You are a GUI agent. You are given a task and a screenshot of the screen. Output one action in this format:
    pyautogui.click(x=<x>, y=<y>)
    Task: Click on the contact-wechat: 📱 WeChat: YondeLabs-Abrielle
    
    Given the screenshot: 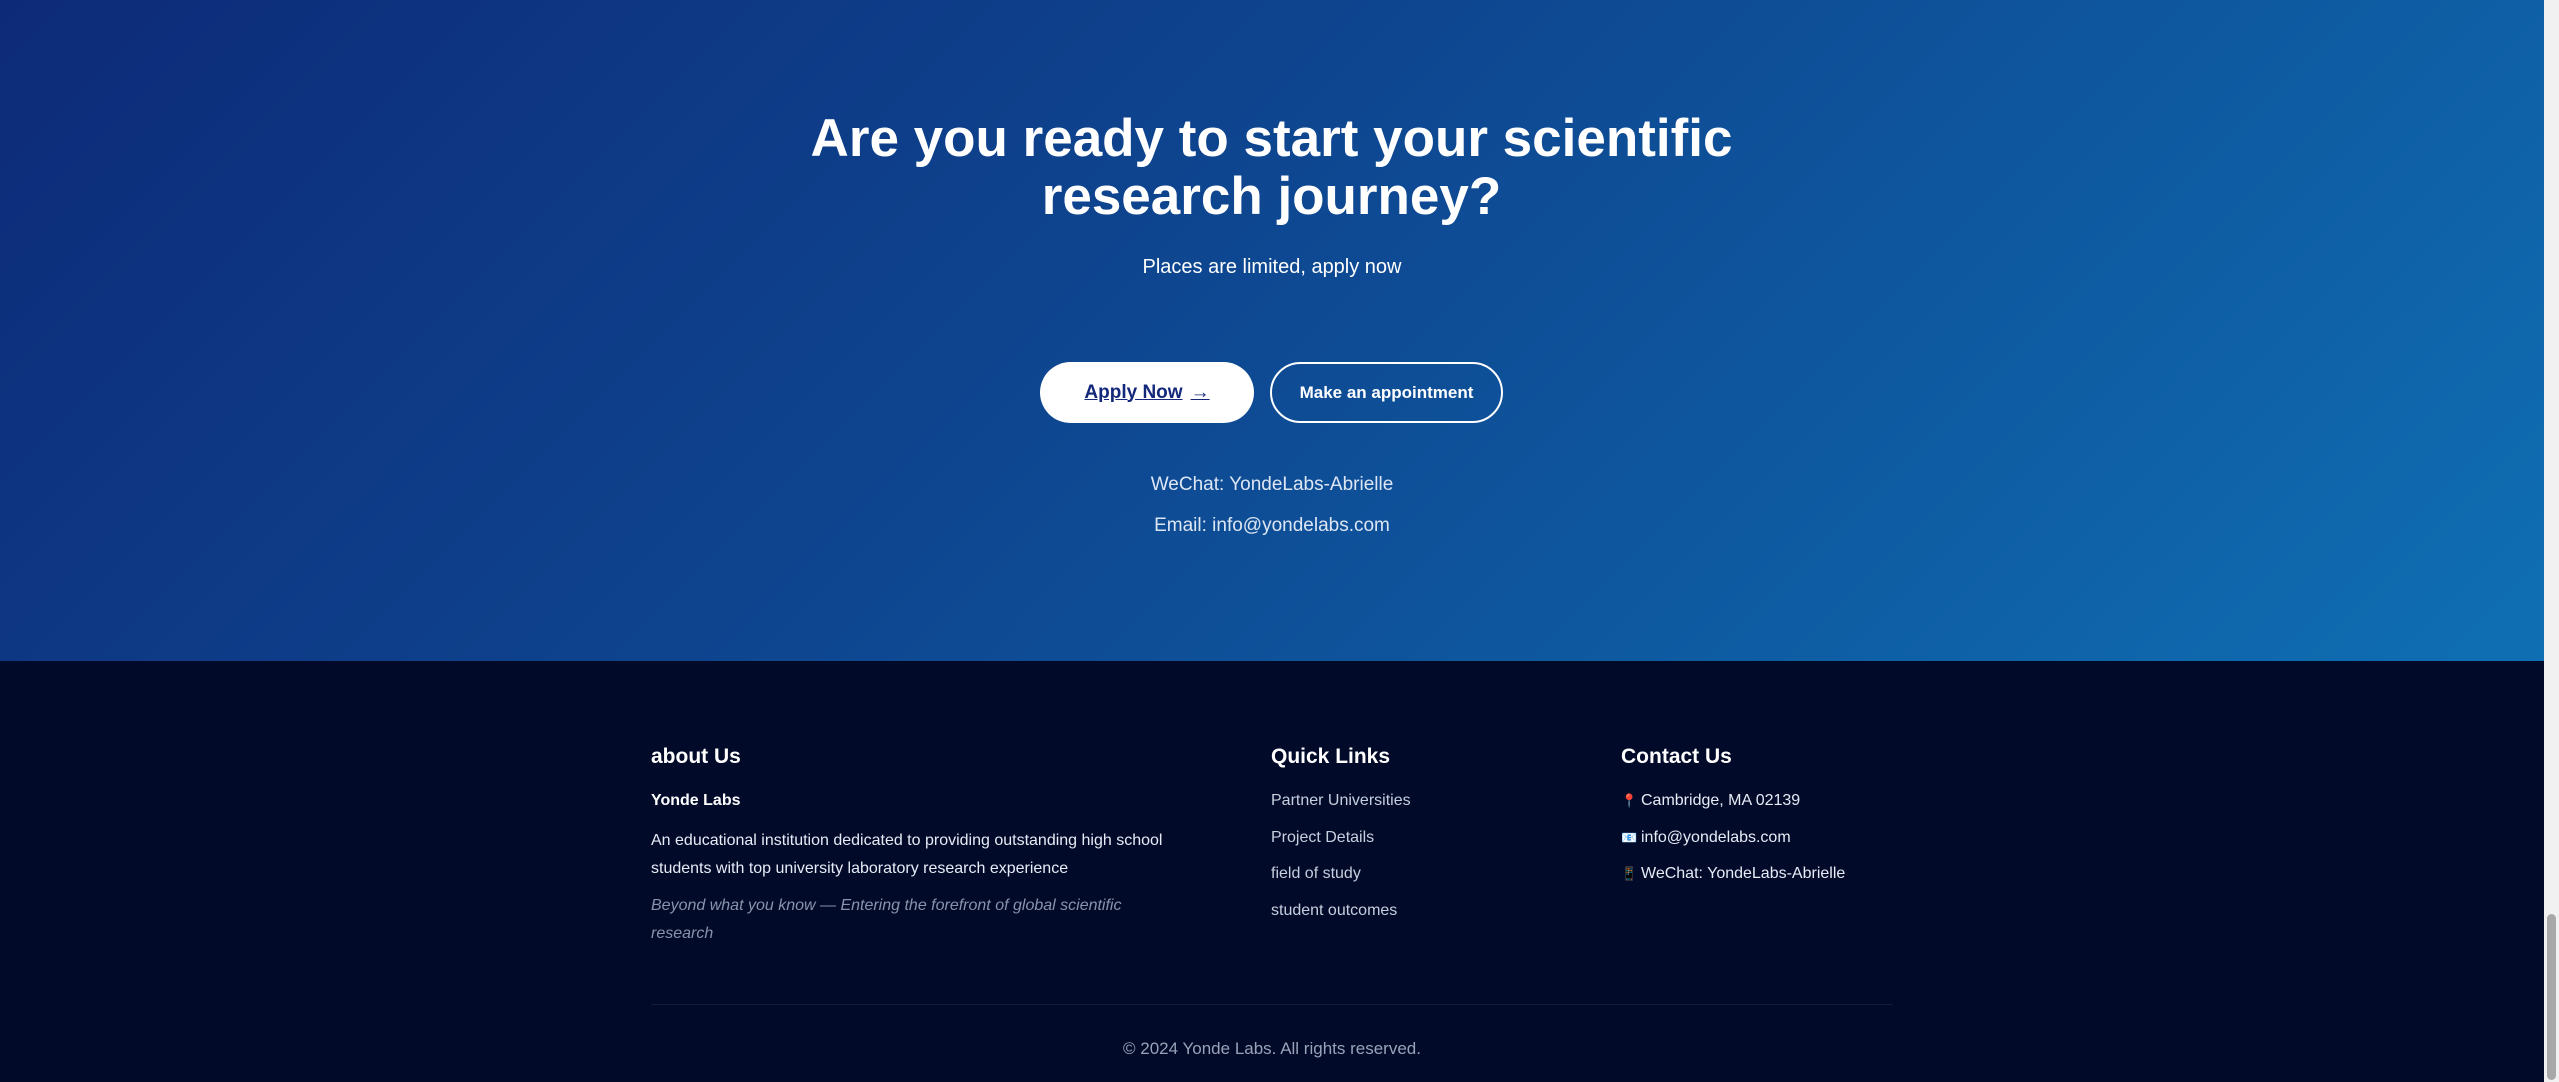 What is the action you would take?
    pyautogui.click(x=1733, y=874)
    